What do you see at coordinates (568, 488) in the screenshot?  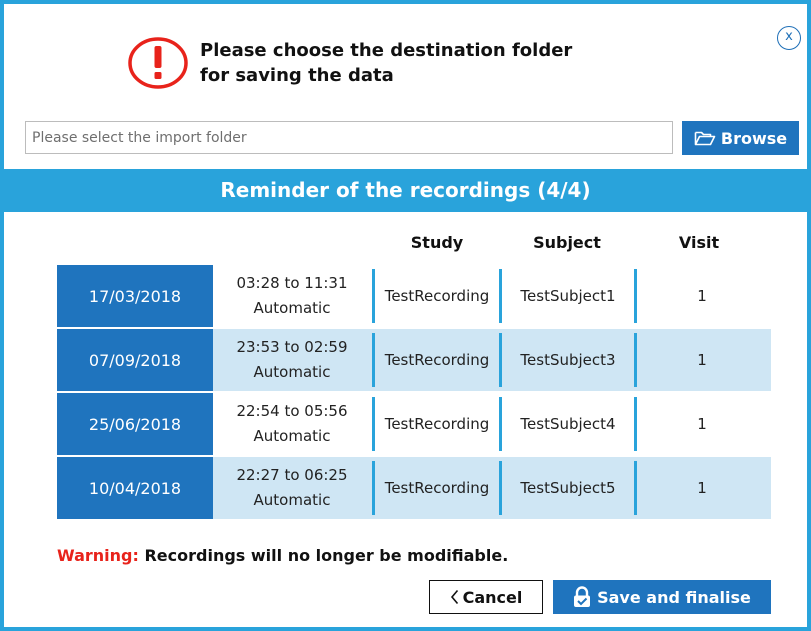 I see `row-subject: TestSubject5` at bounding box center [568, 488].